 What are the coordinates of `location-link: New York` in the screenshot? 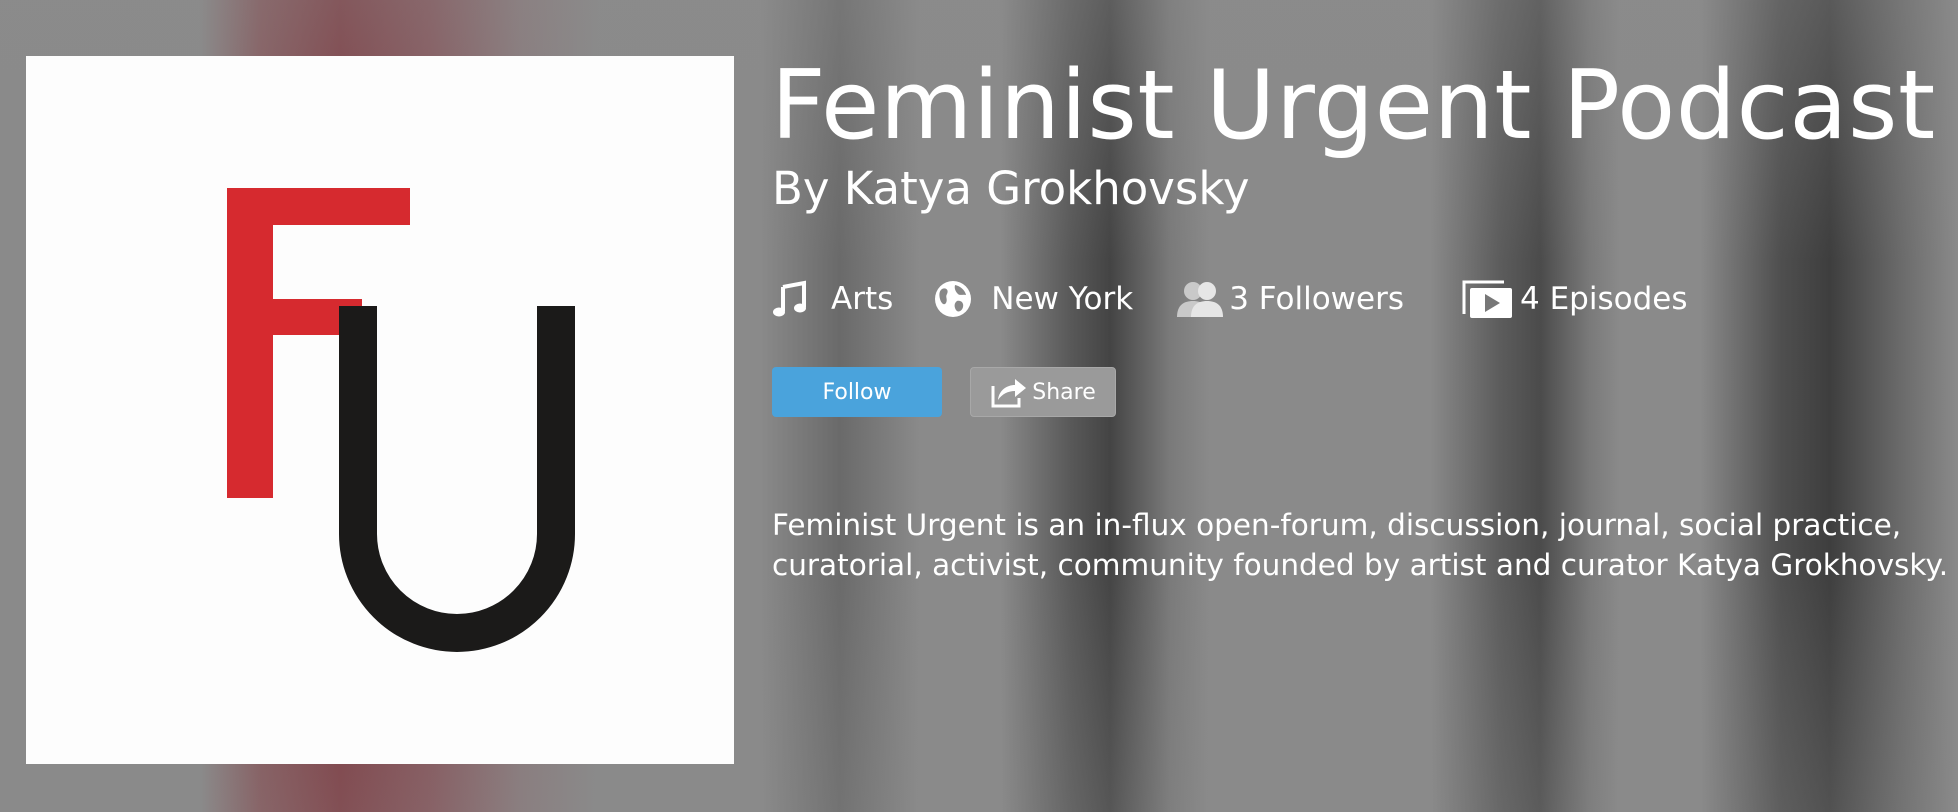 It's located at (1033, 299).